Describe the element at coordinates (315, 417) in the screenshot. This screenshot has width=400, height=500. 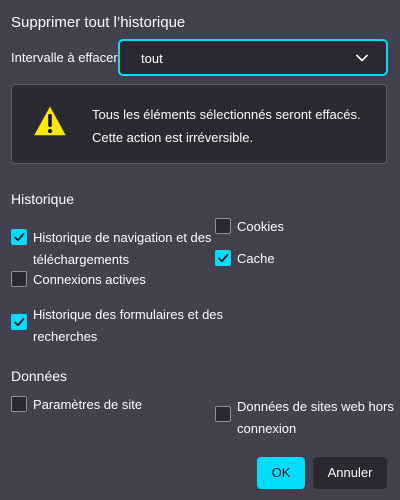
I see `checkbox-label: Données de sites web hors connexion` at that location.